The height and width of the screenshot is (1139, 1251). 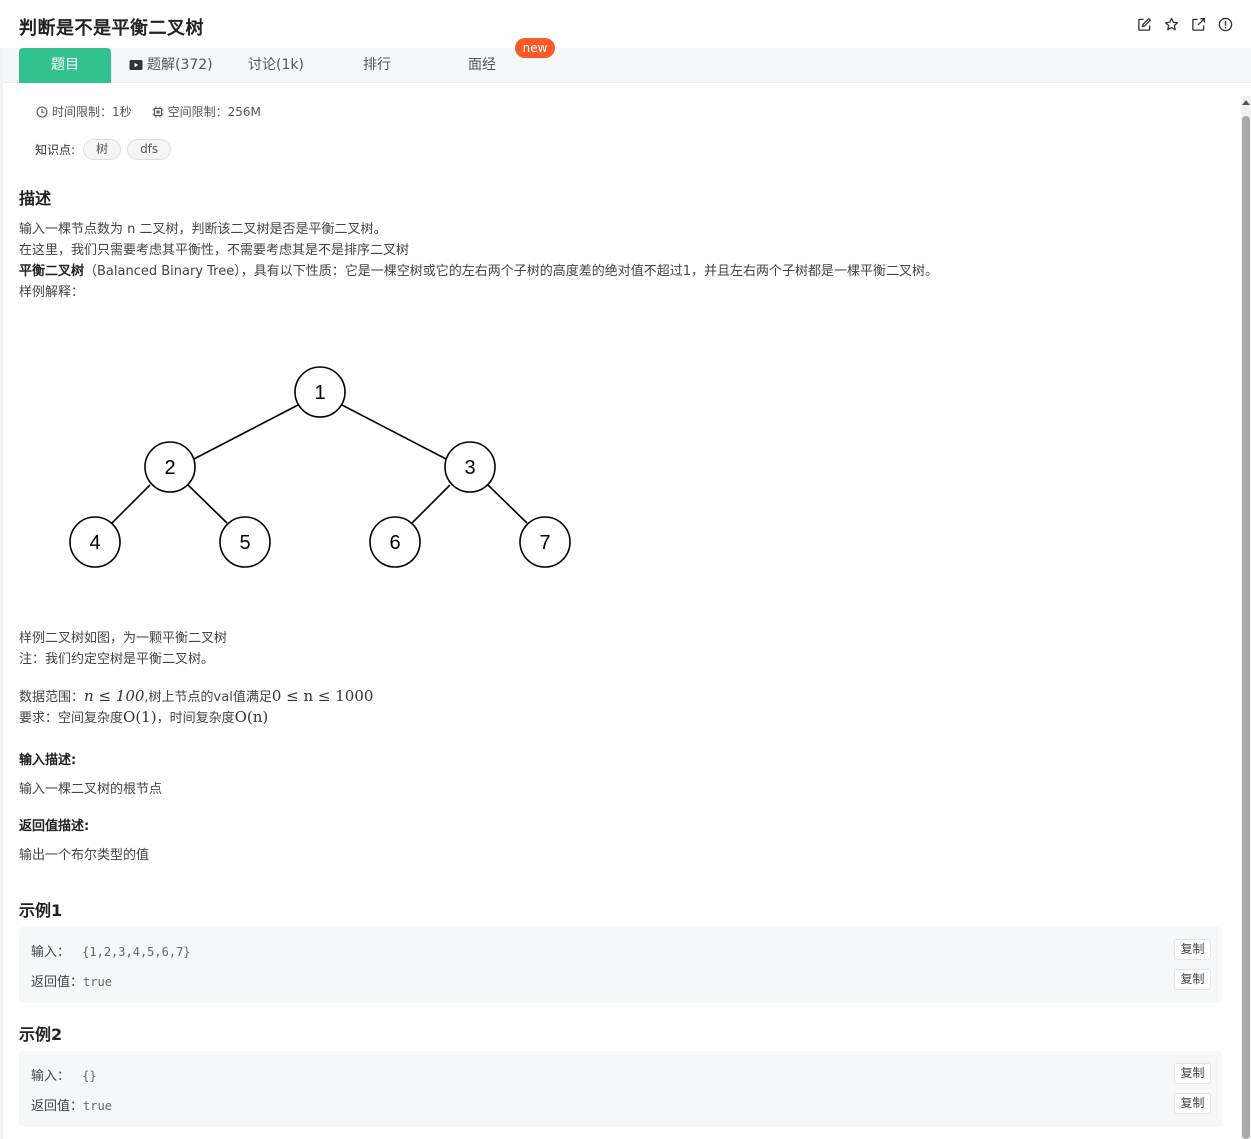 What do you see at coordinates (625, 24) in the screenshot?
I see `problem-header: 判断是不是平衡二叉树` at bounding box center [625, 24].